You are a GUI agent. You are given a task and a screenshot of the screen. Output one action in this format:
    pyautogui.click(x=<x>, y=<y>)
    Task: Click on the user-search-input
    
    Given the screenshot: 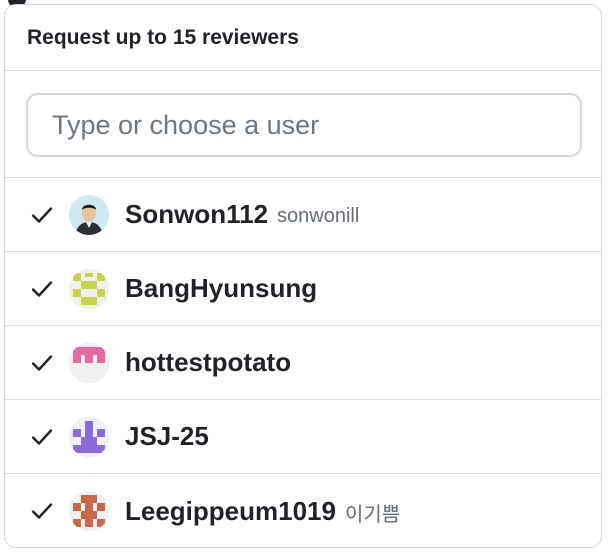 What is the action you would take?
    pyautogui.click(x=304, y=125)
    